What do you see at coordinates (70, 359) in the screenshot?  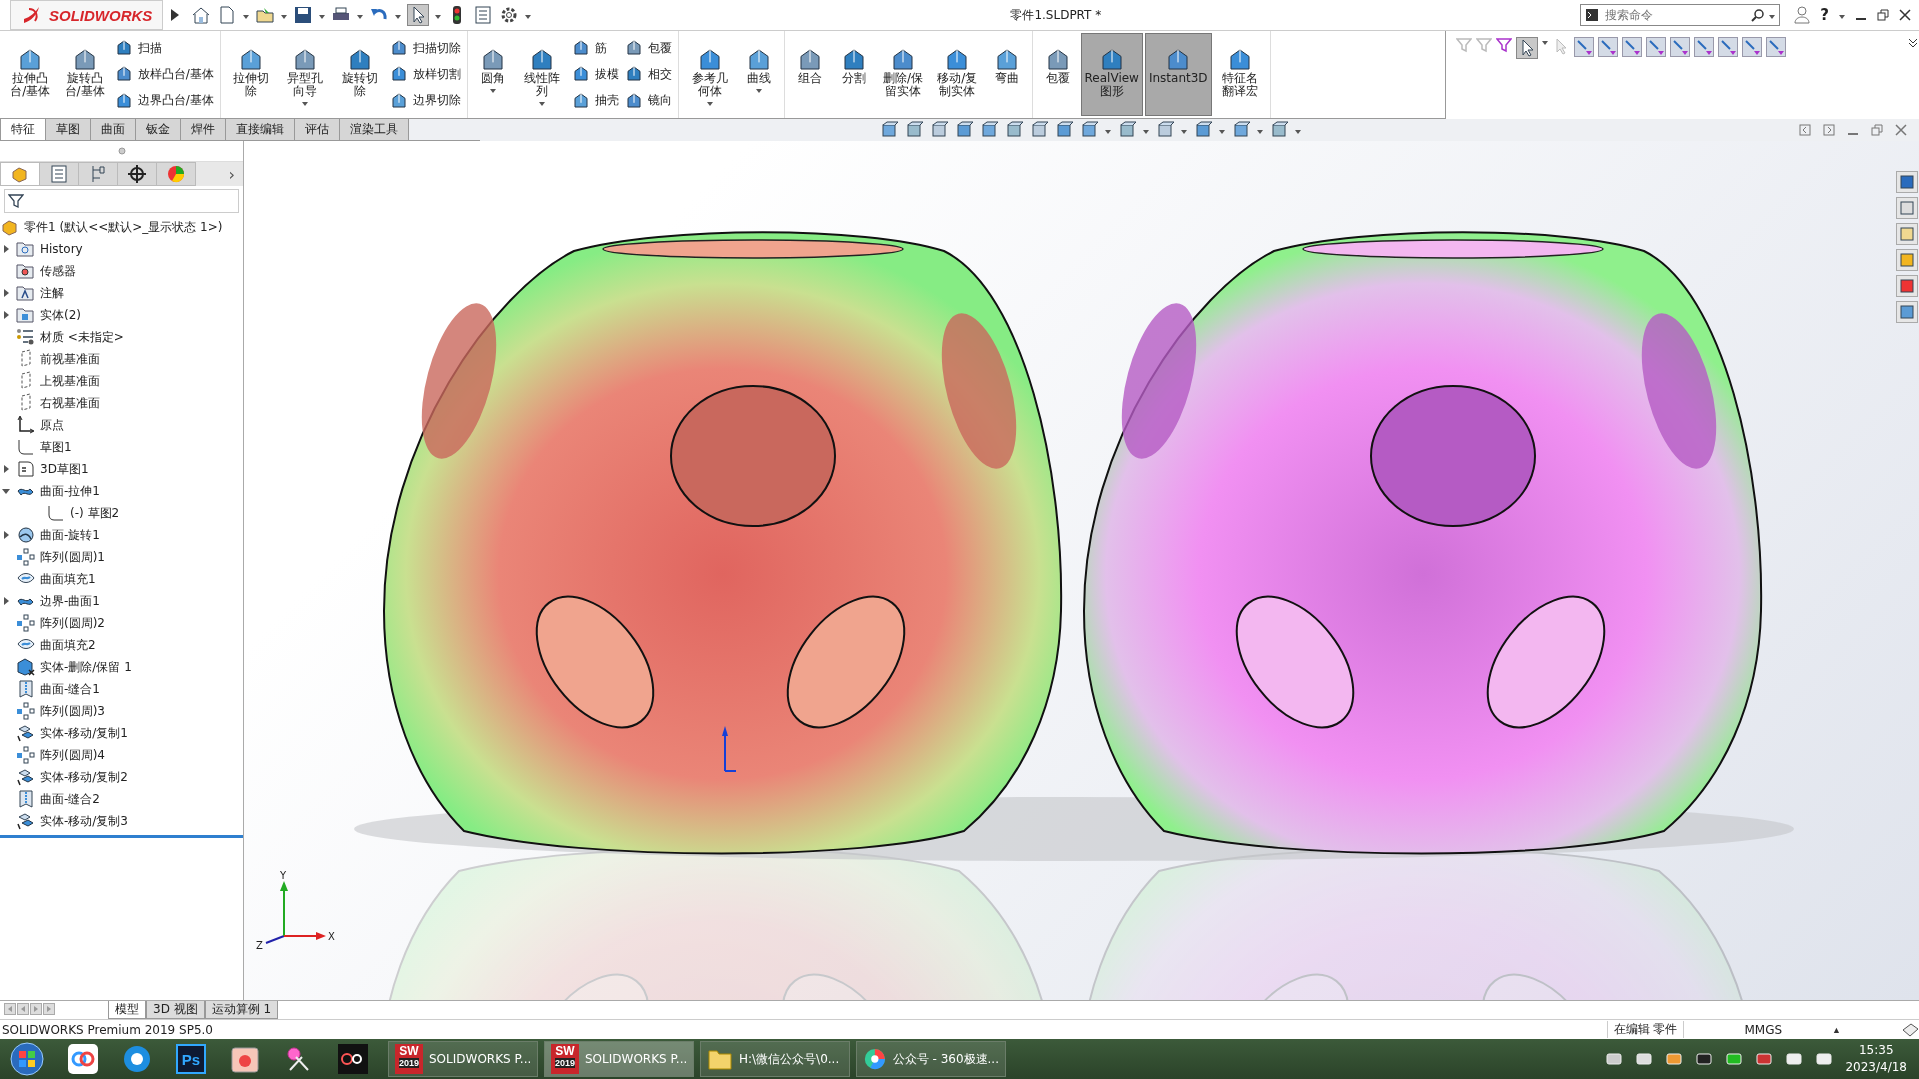 I see `tree-item: 前视基准面` at bounding box center [70, 359].